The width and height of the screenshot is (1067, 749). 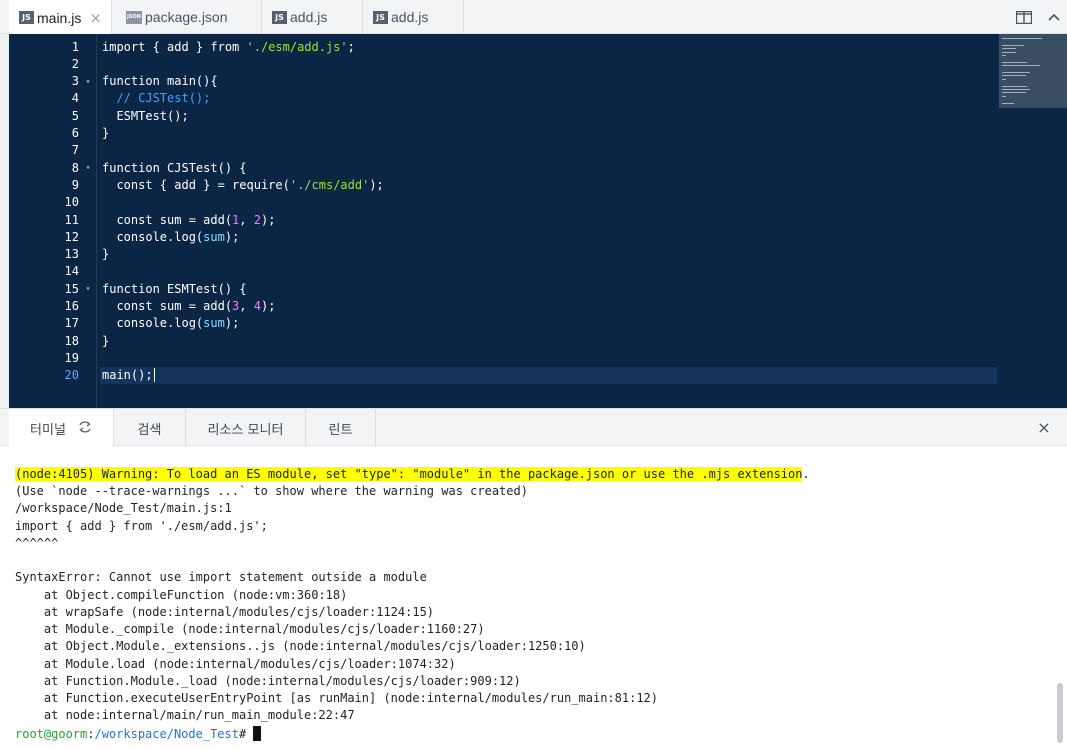 I want to click on text-cursor, so click(x=154, y=375).